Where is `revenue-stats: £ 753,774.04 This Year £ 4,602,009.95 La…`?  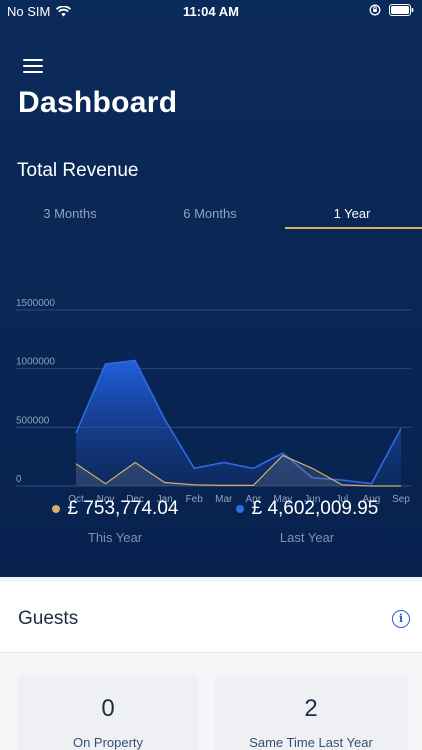 revenue-stats: £ 753,774.04 This Year £ 4,602,009.95 La… is located at coordinates (211, 538).